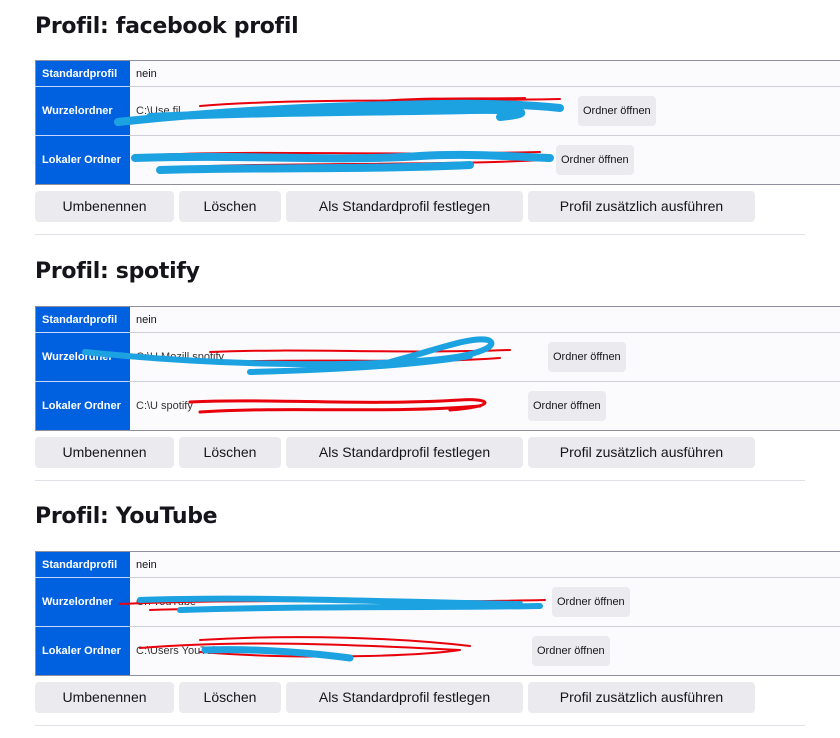 The width and height of the screenshot is (840, 738). Describe the element at coordinates (126, 516) in the screenshot. I see `profile-title: Profil: YouTube` at that location.